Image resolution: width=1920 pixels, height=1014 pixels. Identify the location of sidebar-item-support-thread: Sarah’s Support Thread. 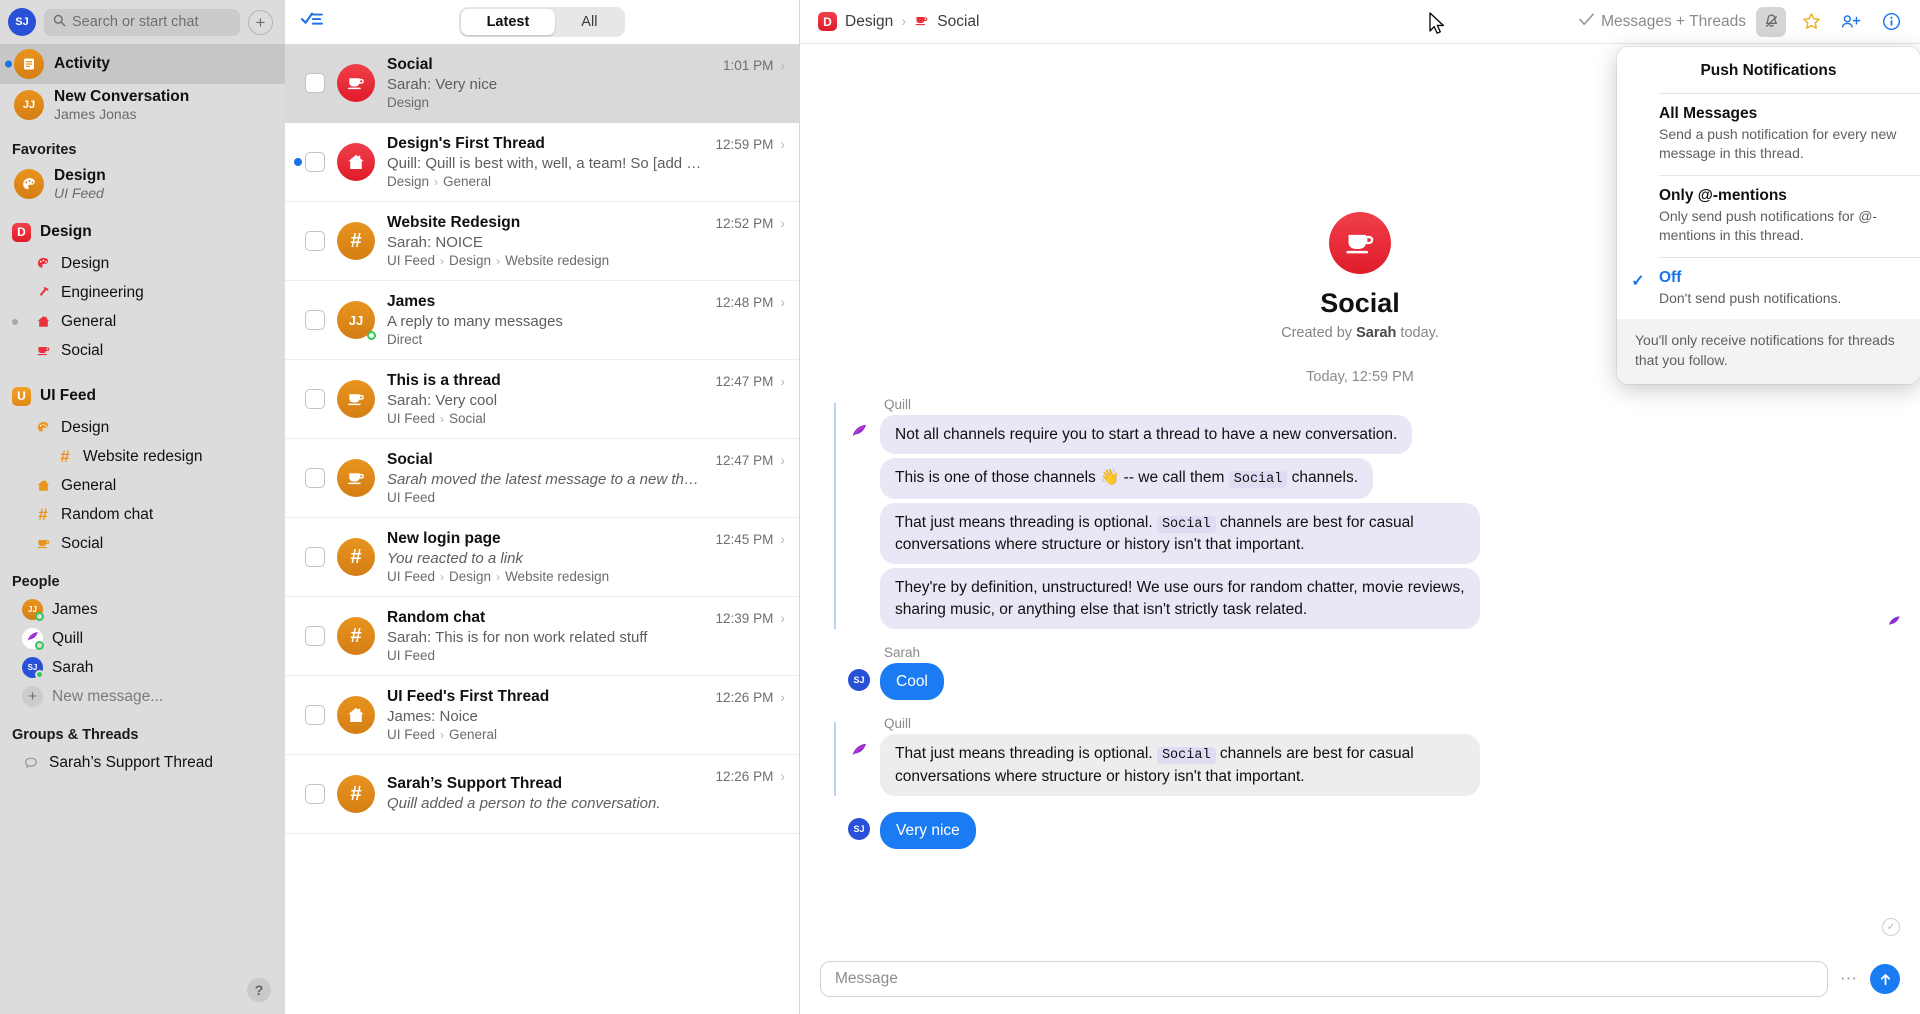
(142, 762).